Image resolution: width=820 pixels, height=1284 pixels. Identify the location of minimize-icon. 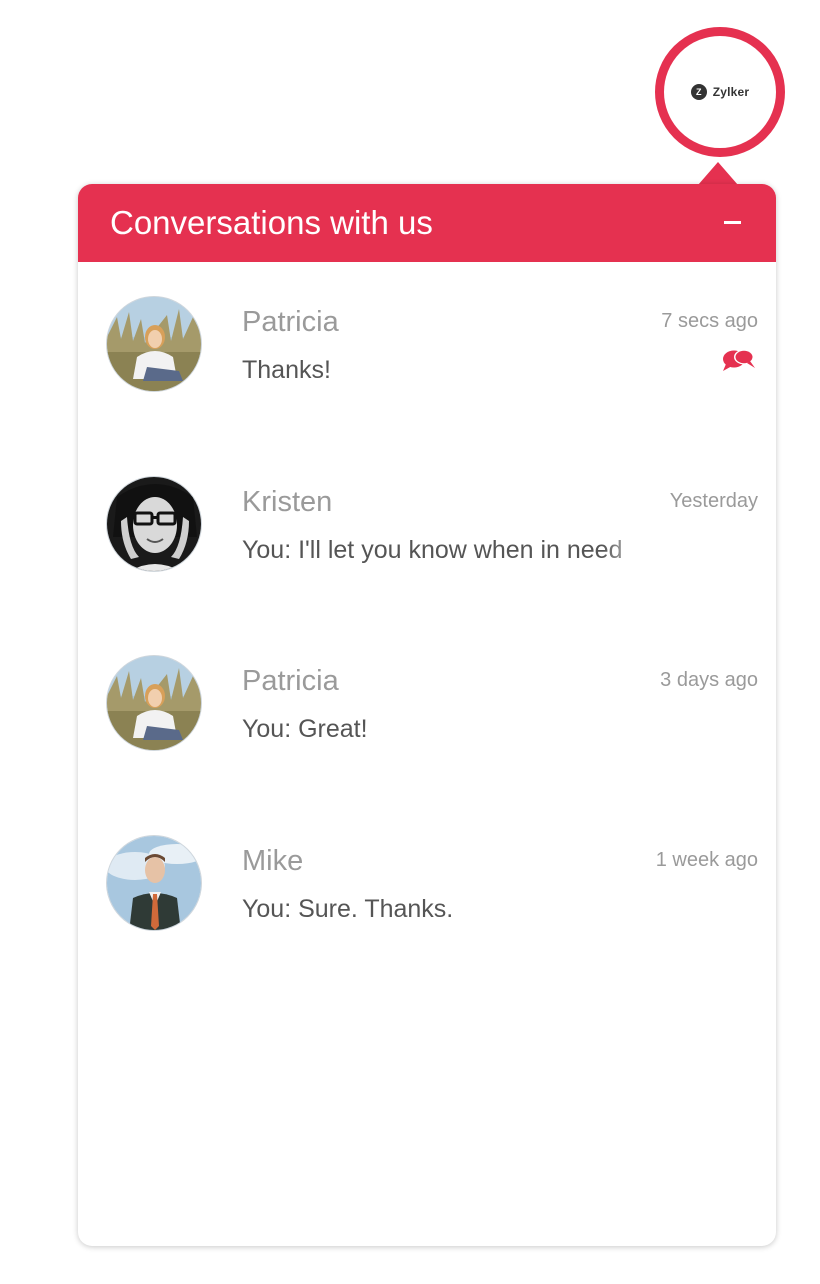
(732, 222).